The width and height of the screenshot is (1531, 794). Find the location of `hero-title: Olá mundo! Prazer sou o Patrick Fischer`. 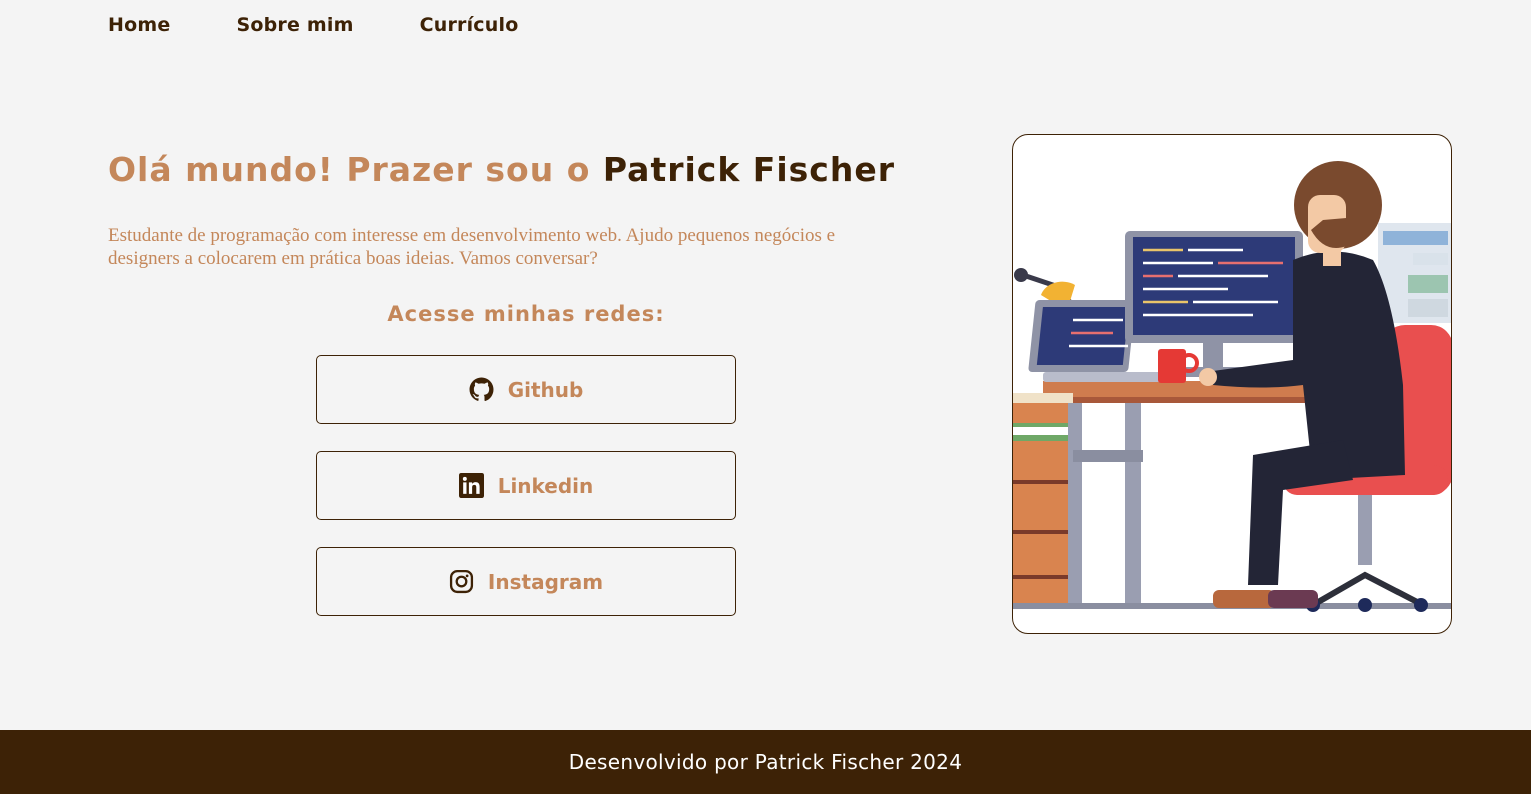

hero-title: Olá mundo! Prazer sou o Patrick Fischer is located at coordinates (501, 169).